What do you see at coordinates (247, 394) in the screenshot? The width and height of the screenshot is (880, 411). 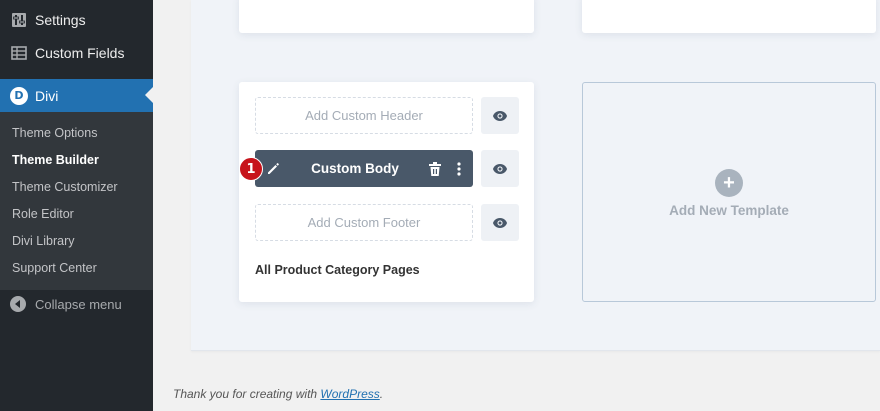 I see `footer-prefix: Thank you for creating with` at bounding box center [247, 394].